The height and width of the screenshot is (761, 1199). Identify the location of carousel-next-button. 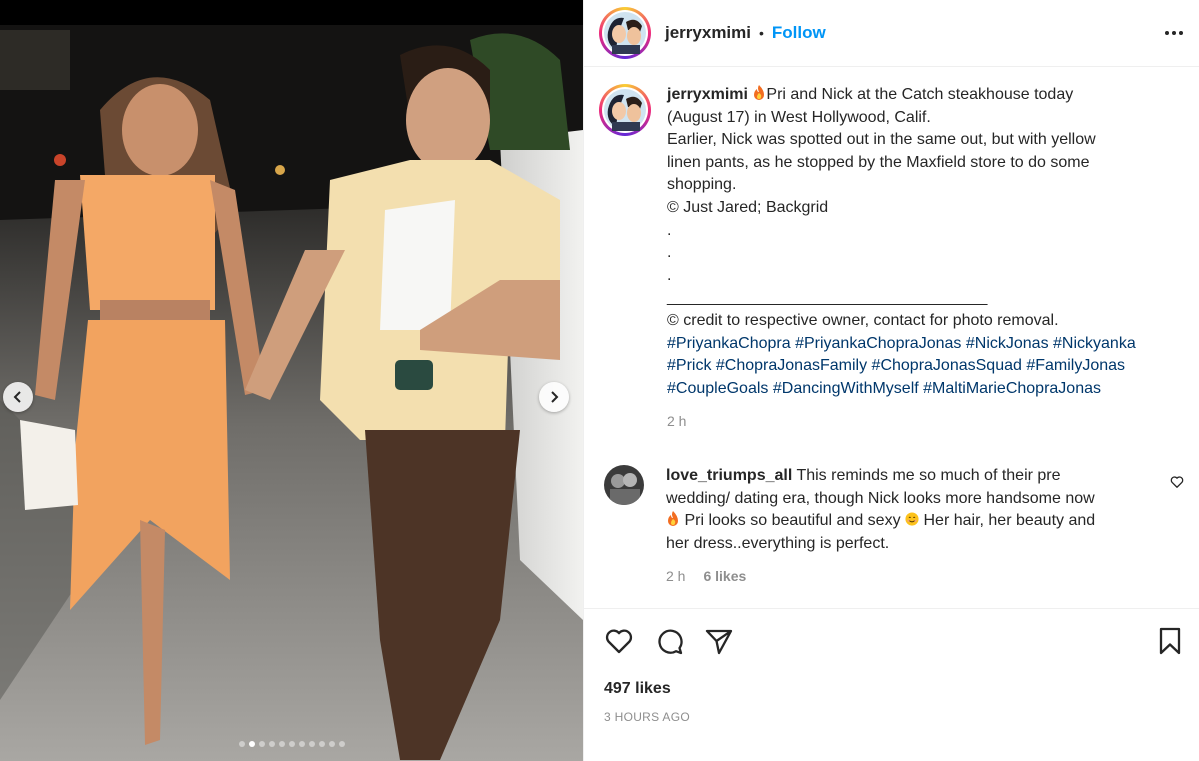
(554, 397).